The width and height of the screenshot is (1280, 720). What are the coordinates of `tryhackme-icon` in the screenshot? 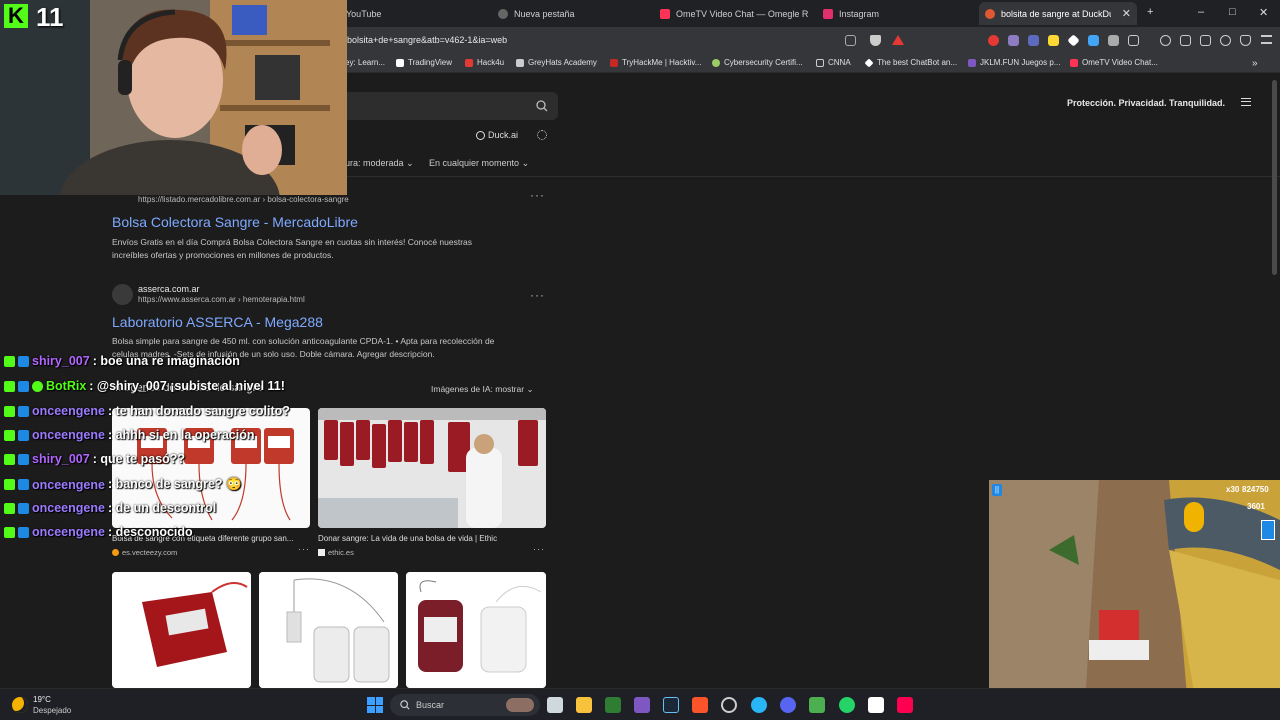 It's located at (614, 62).